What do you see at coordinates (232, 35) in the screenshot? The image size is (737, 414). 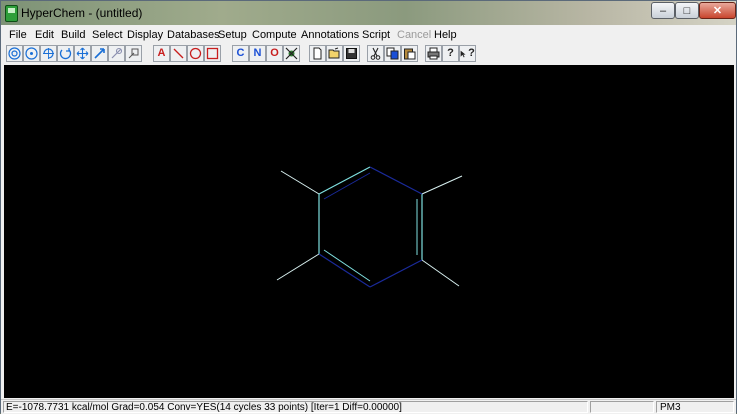 I see `menu-setup: Setup` at bounding box center [232, 35].